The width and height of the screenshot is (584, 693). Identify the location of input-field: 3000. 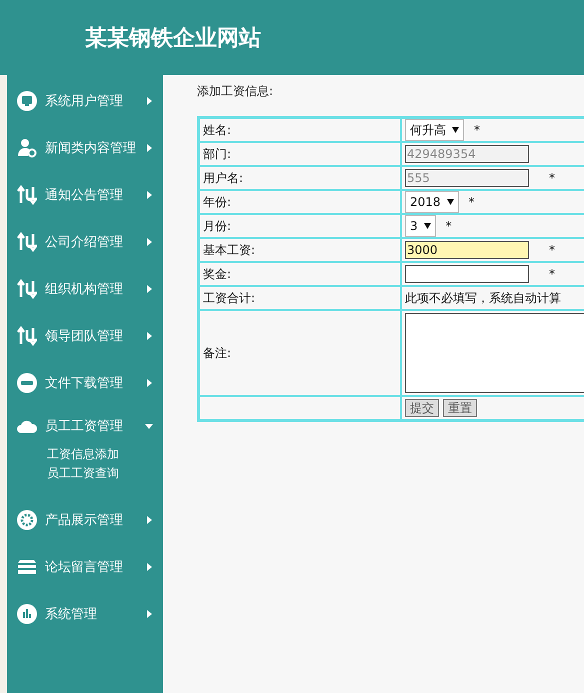
(467, 250).